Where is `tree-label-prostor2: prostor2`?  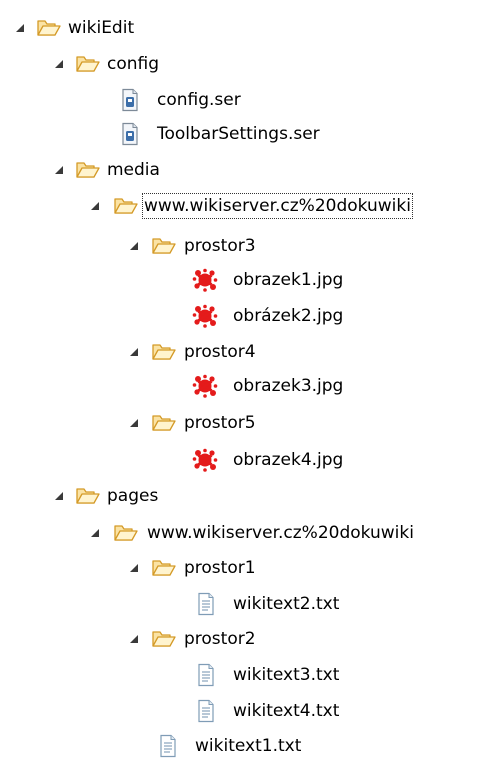
tree-label-prostor2: prostor2 is located at coordinates (220, 639).